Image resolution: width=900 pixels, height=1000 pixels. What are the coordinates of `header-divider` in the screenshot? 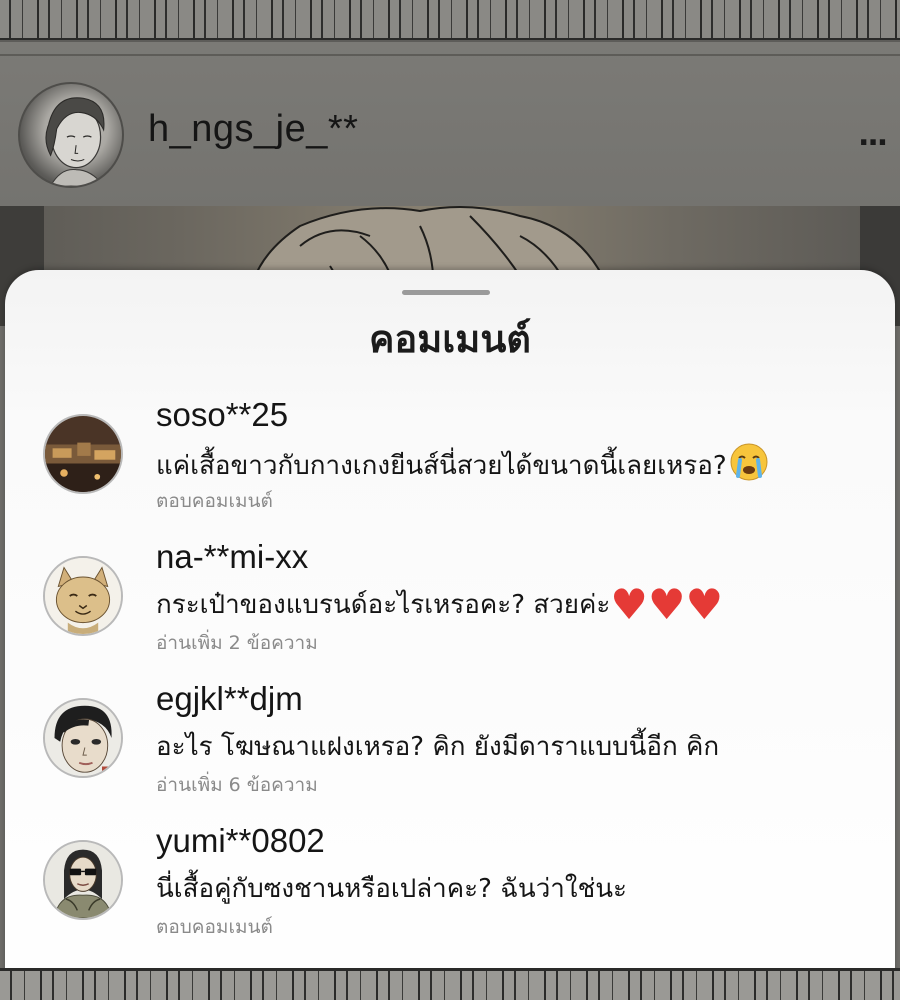 It's located at (450, 55).